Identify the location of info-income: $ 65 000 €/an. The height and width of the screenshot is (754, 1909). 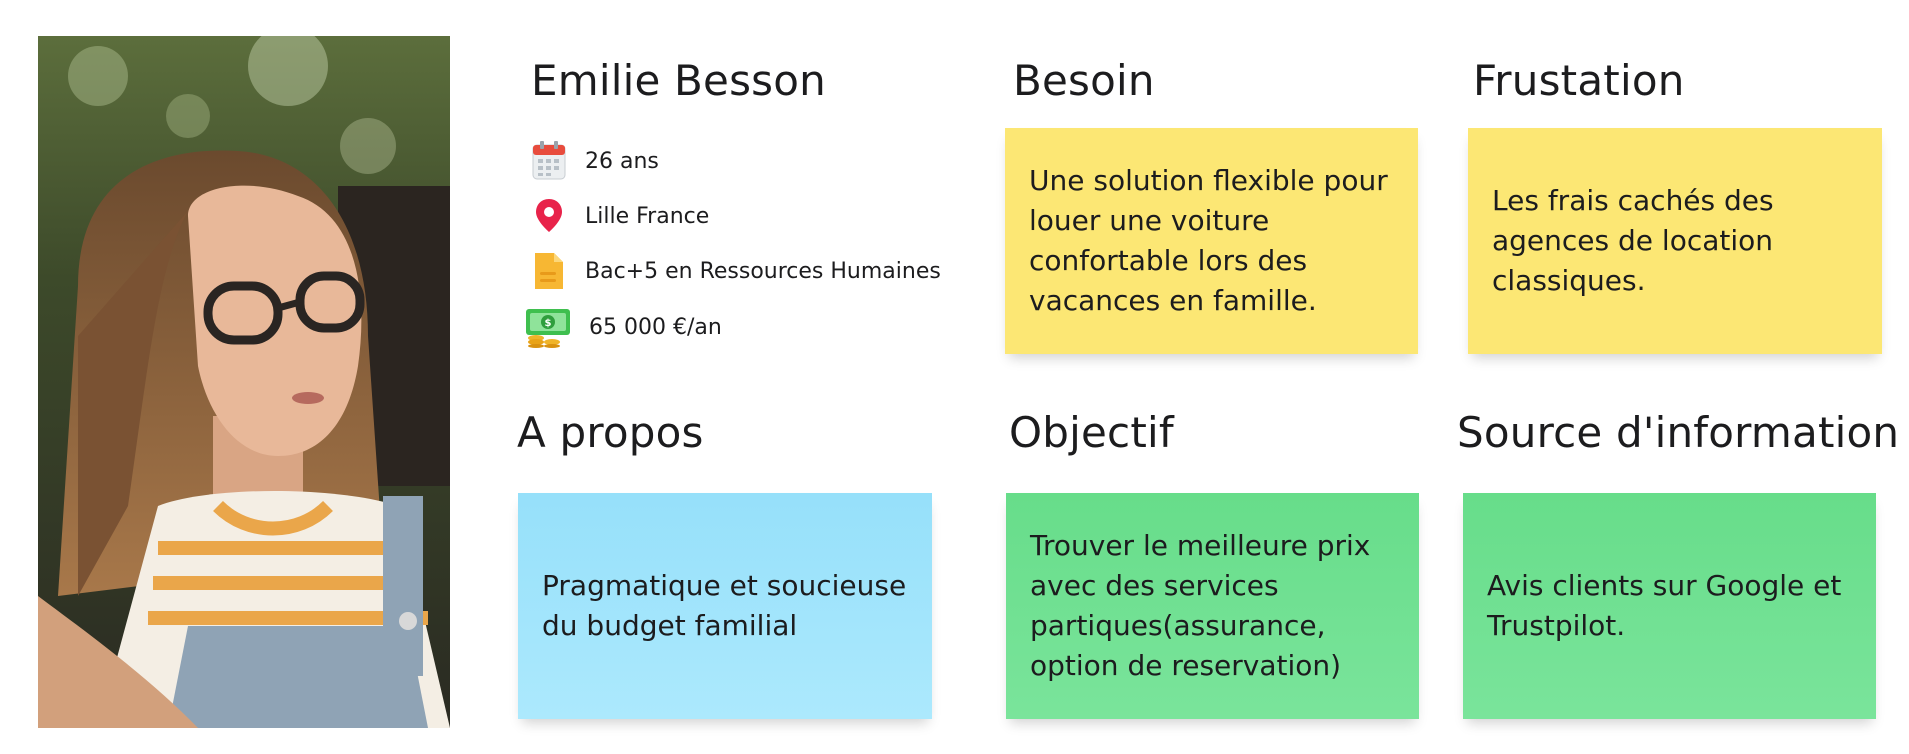
(623, 327).